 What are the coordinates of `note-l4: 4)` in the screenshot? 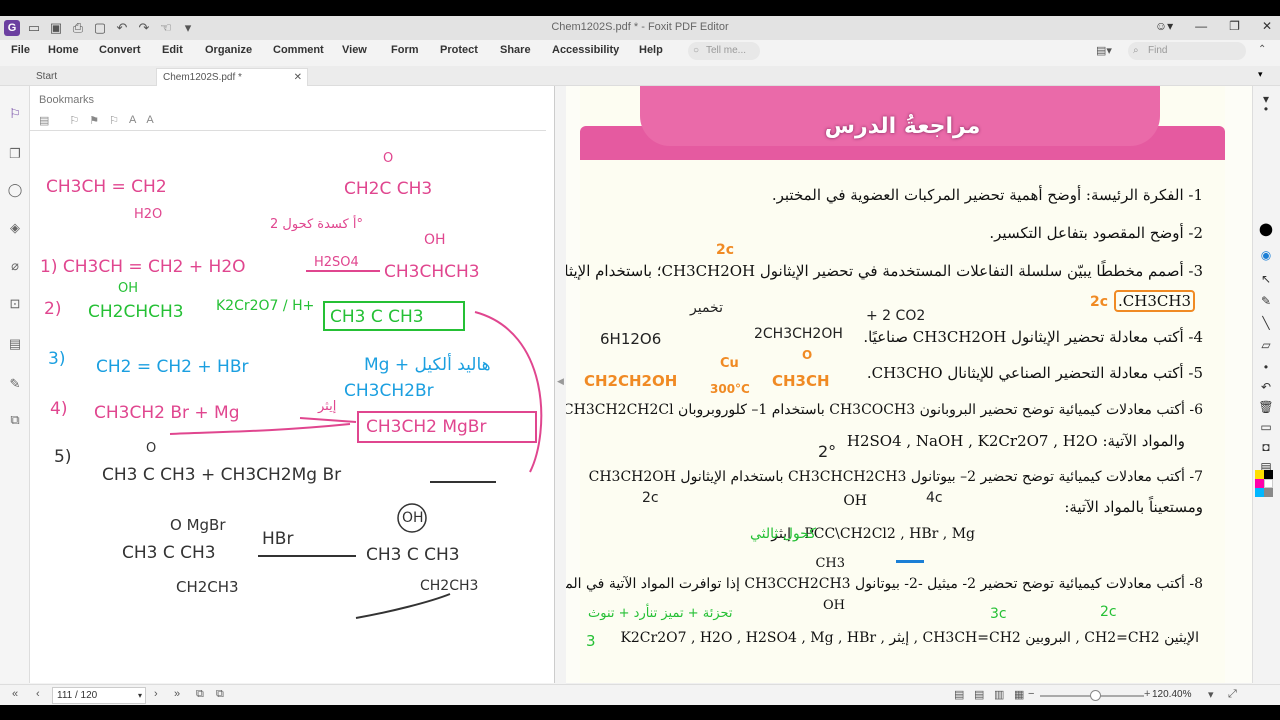 It's located at (58, 409).